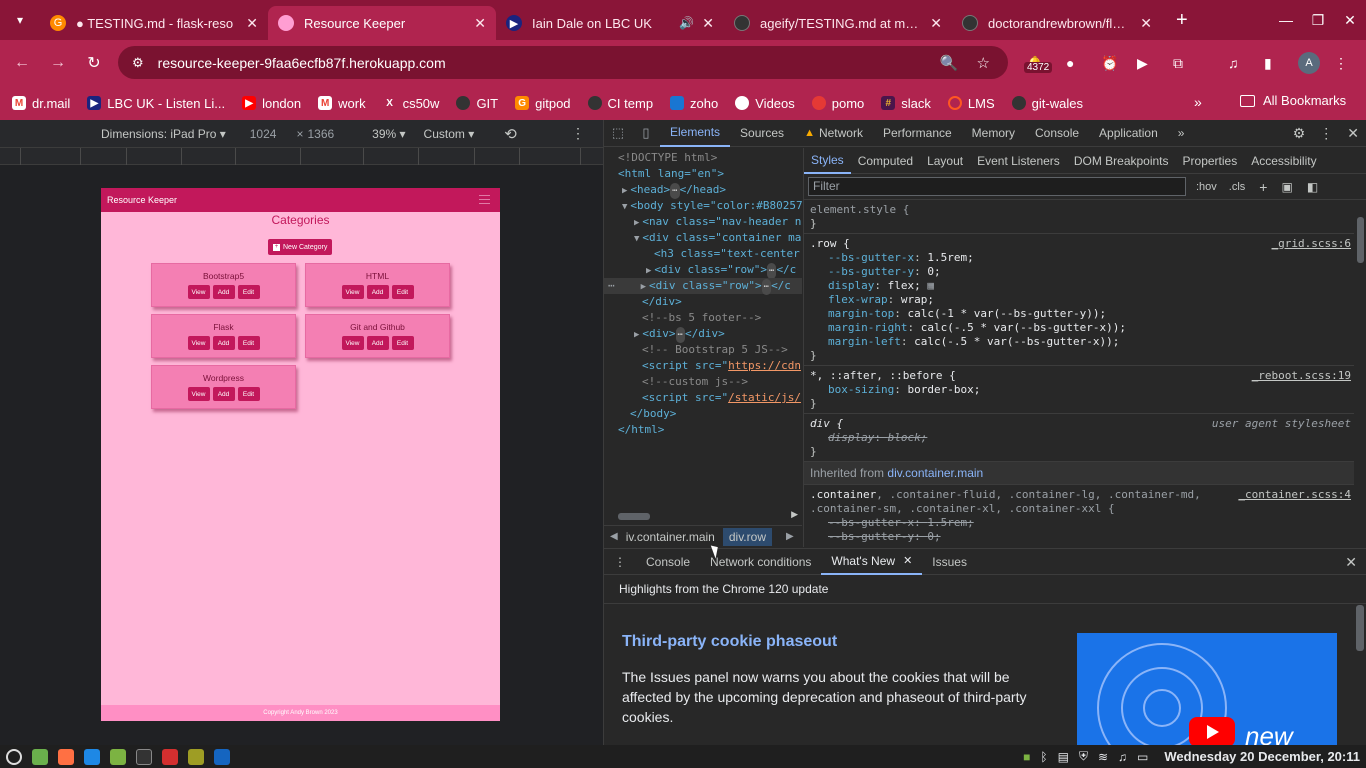 The image size is (1366, 768). Describe the element at coordinates (1085, 537) in the screenshot. I see `css-property-overridden: --bs-gutter-y: 0;` at that location.